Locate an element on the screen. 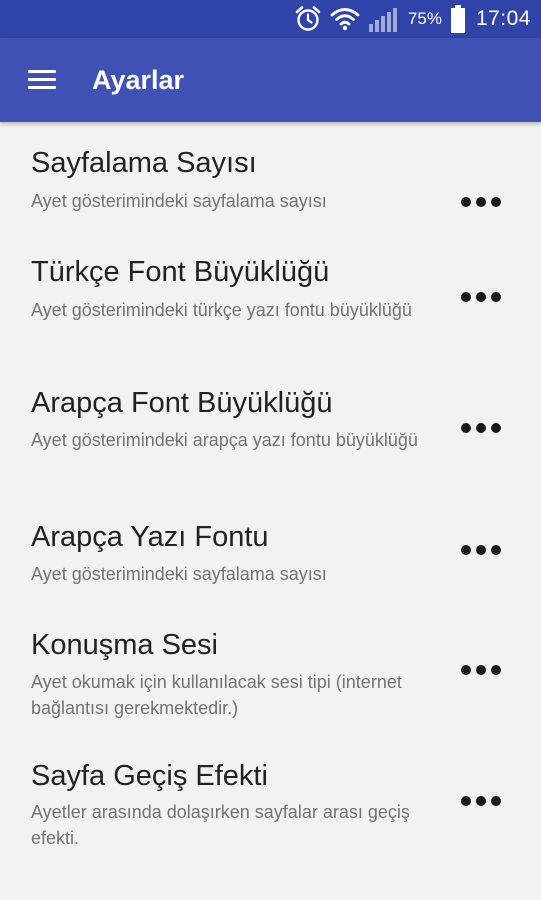 The height and width of the screenshot is (900, 541). status-icons: 75% 17:04 is located at coordinates (412, 19).